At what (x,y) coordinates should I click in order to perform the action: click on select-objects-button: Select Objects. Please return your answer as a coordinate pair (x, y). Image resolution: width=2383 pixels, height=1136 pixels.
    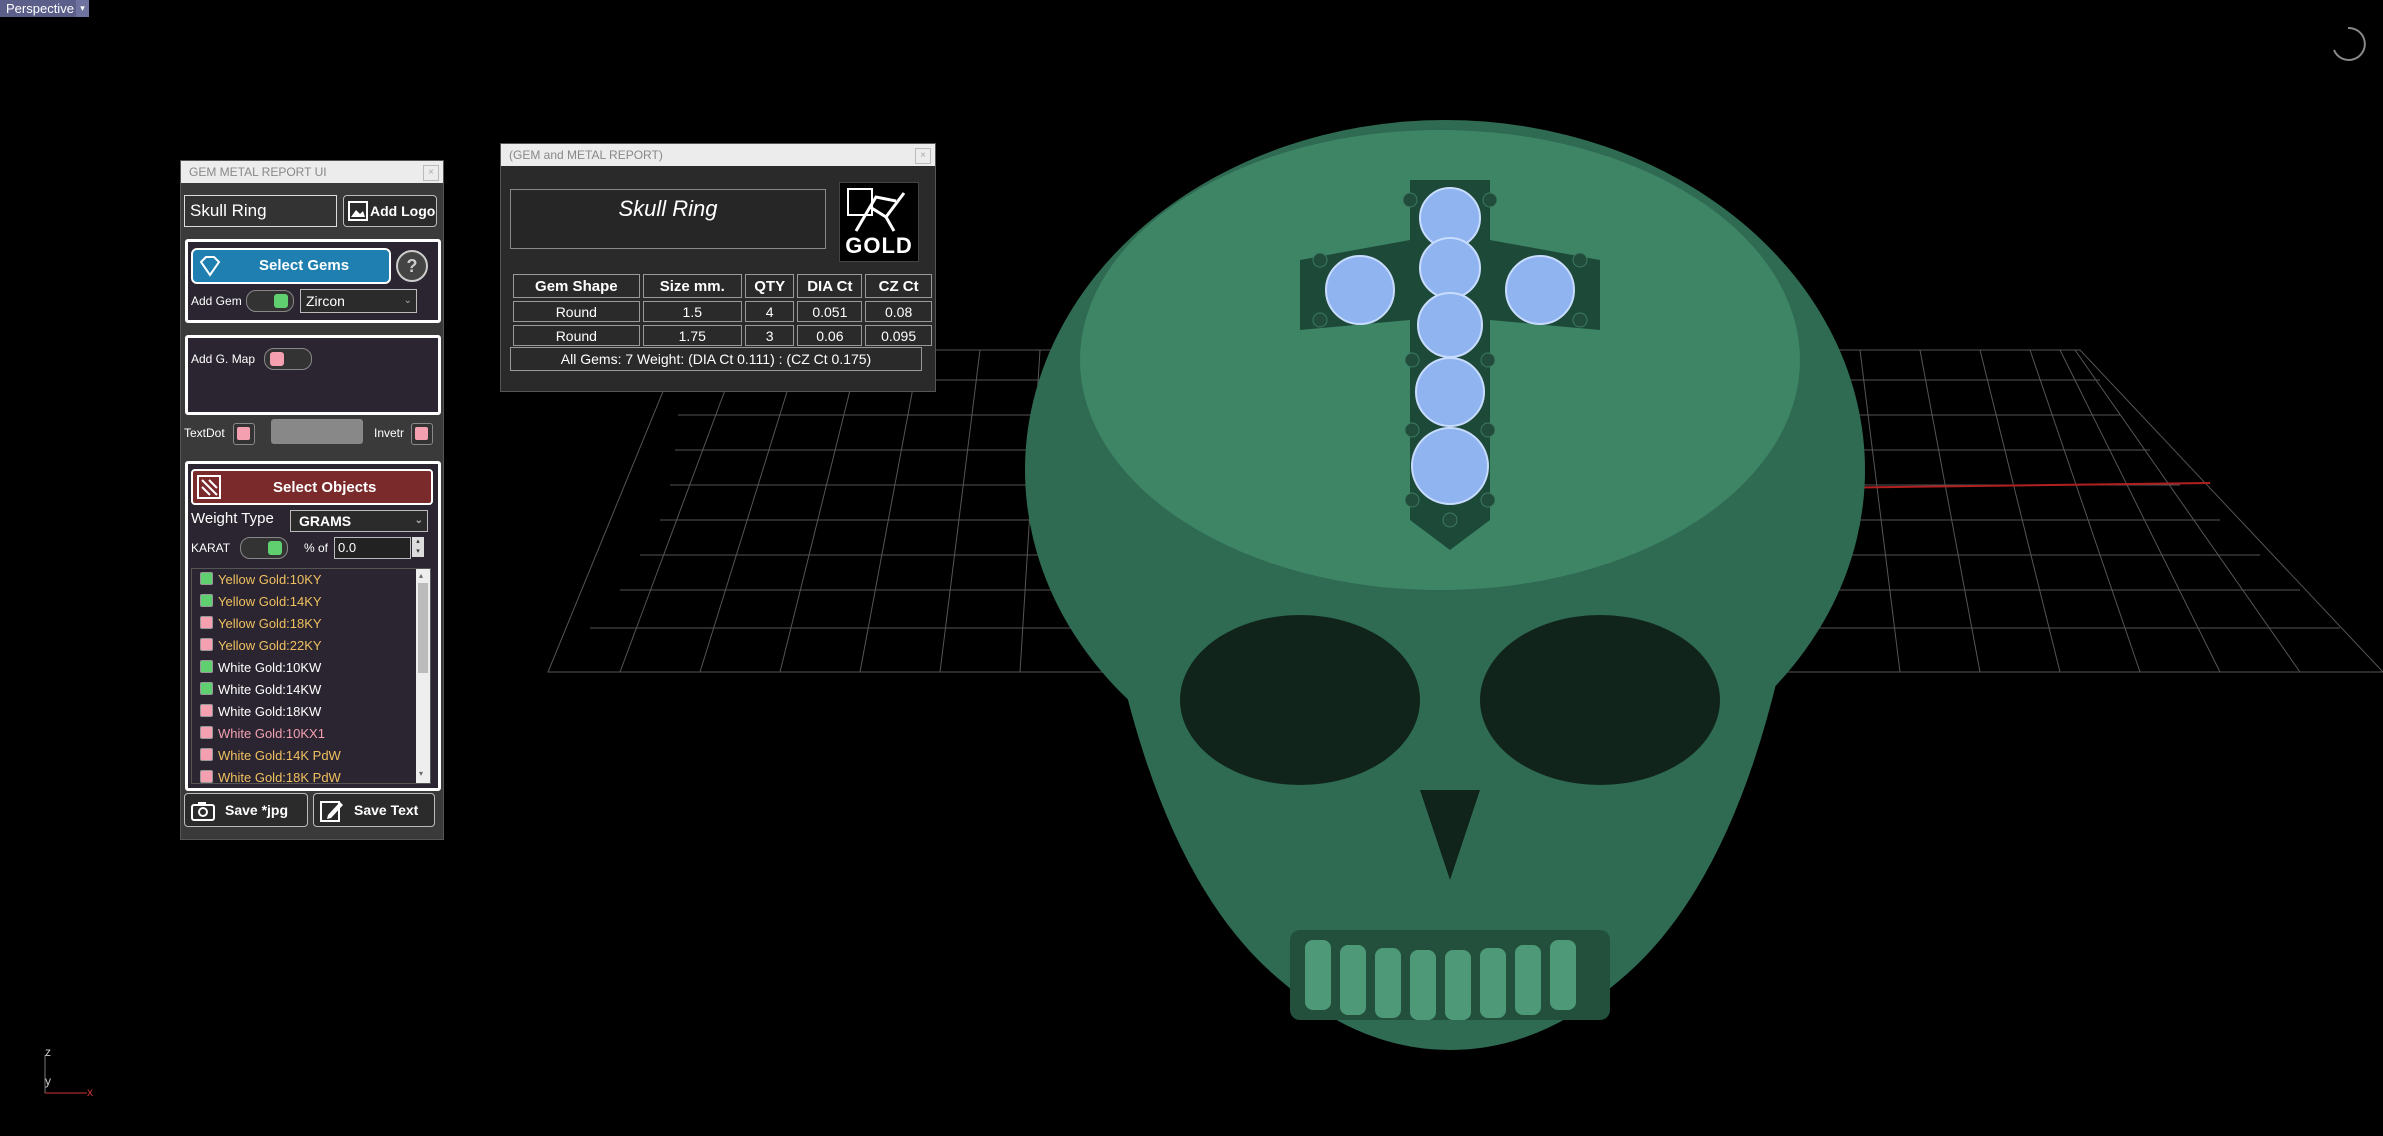
    Looking at the image, I should click on (312, 487).